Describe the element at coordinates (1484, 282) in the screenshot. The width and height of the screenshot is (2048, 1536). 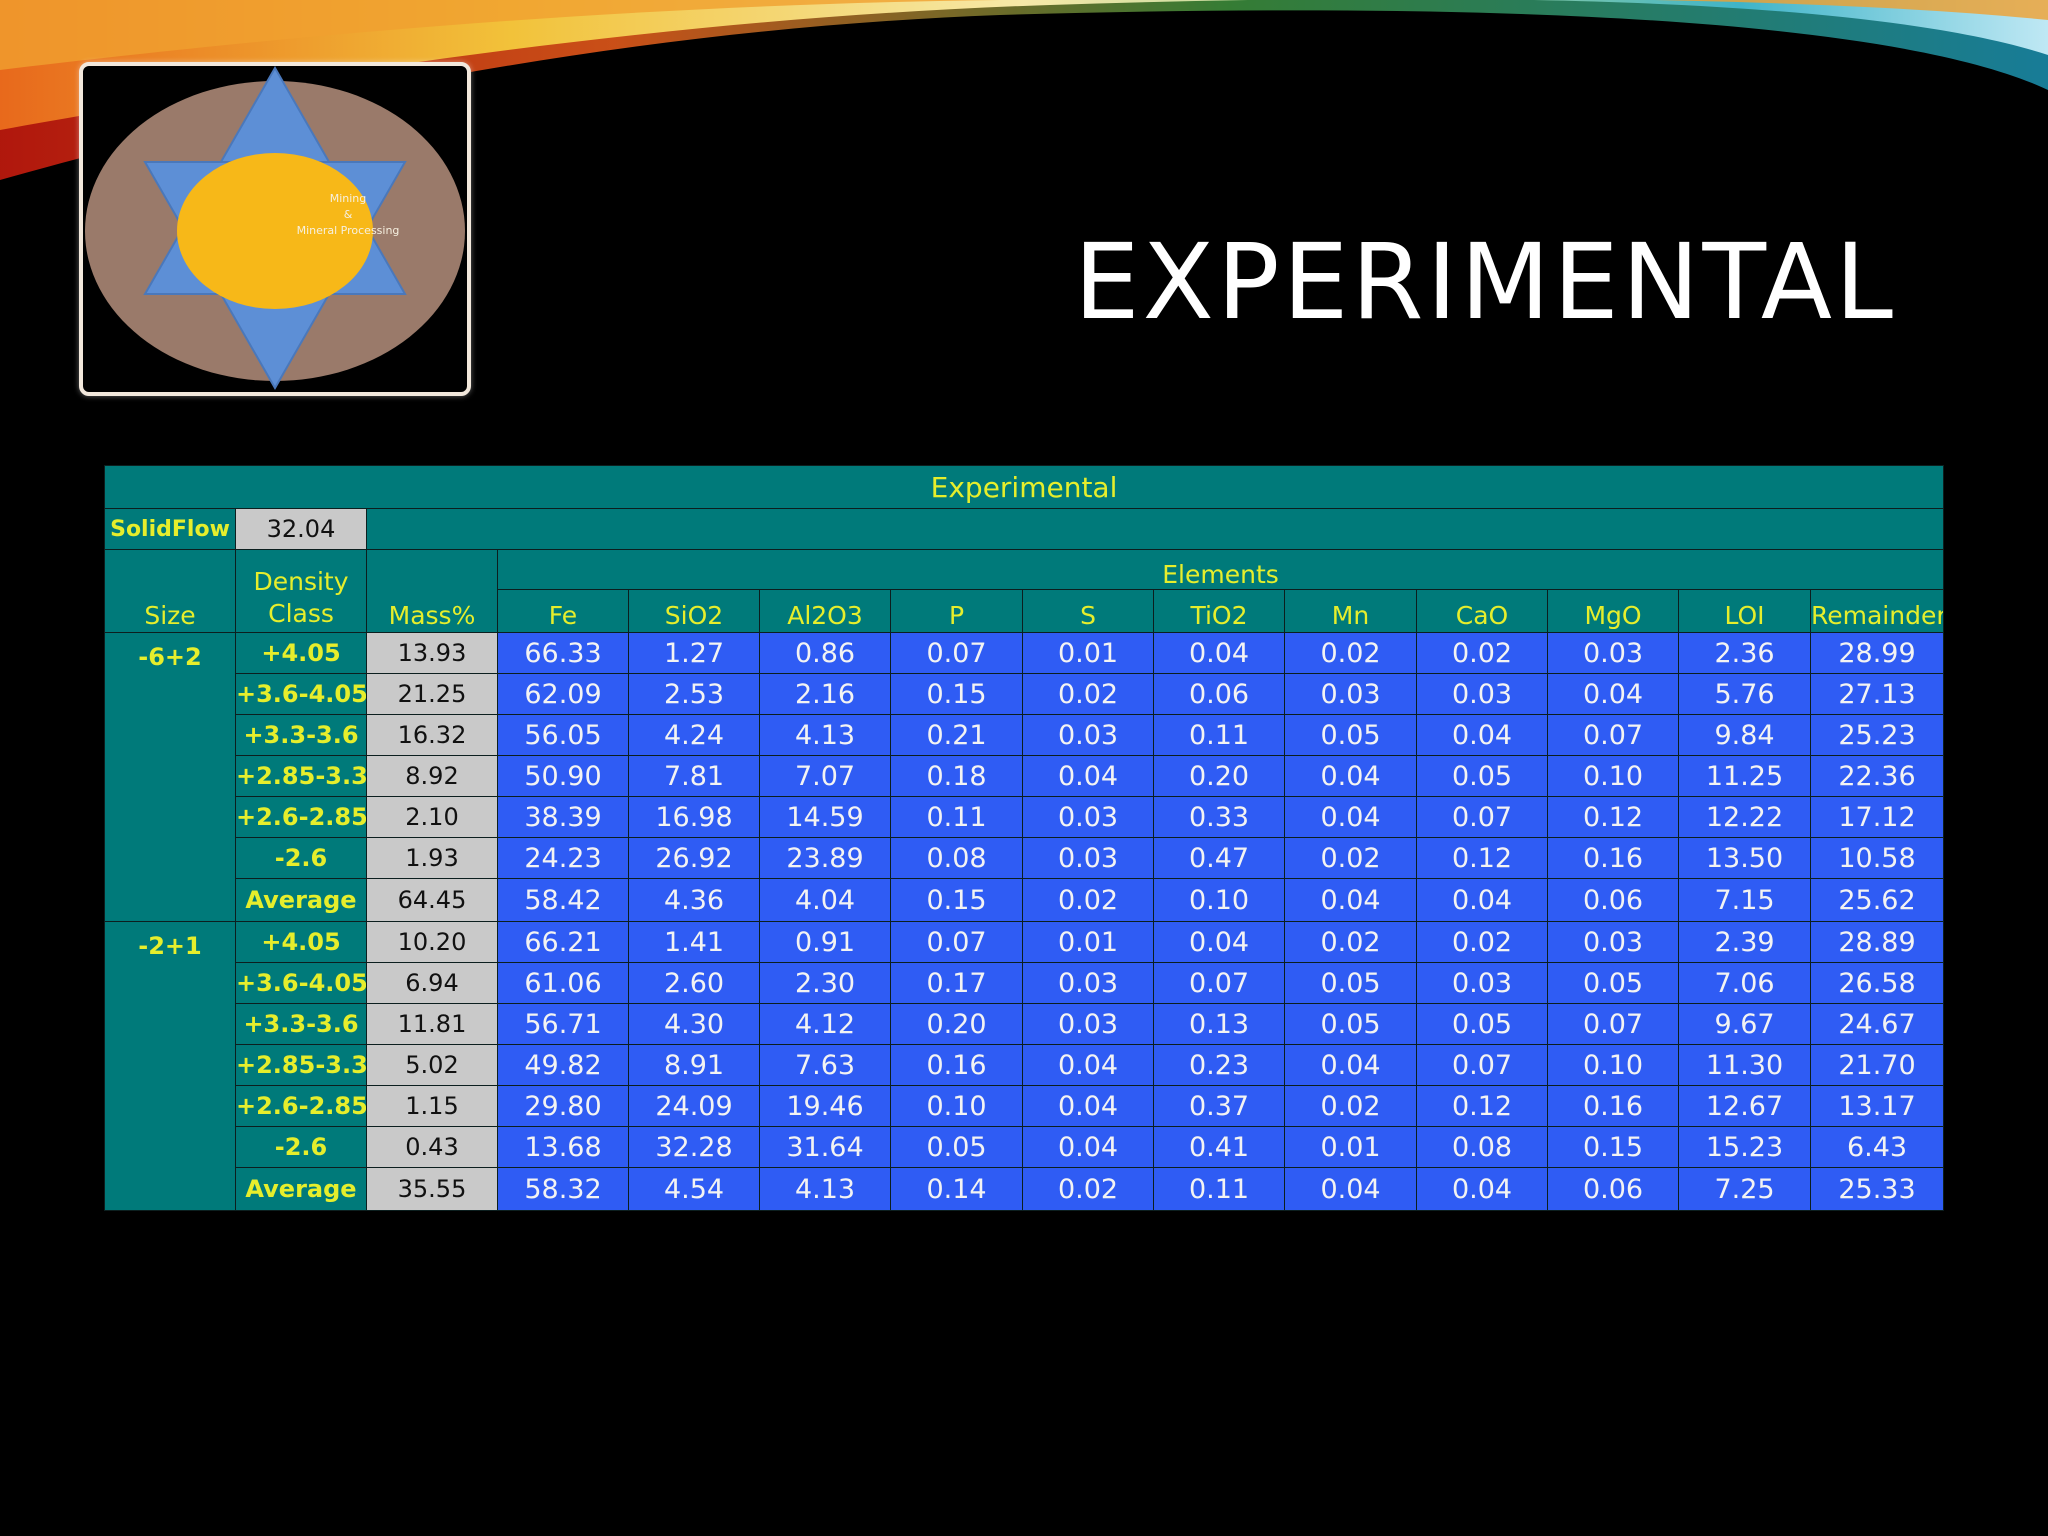
I see `slide-title: EXPERIMENTAL` at that location.